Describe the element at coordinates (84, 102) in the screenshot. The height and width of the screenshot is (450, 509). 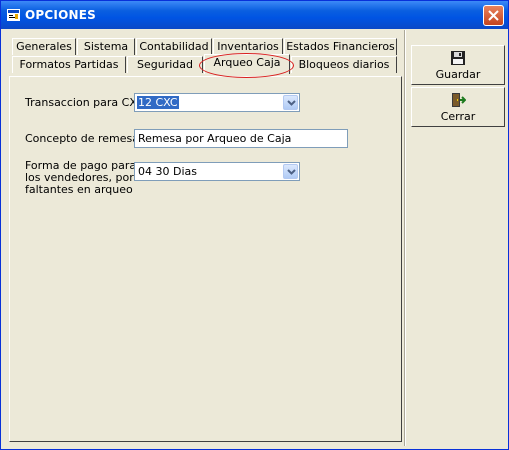
I see `transaccion-label: Transaccion para CXC` at that location.